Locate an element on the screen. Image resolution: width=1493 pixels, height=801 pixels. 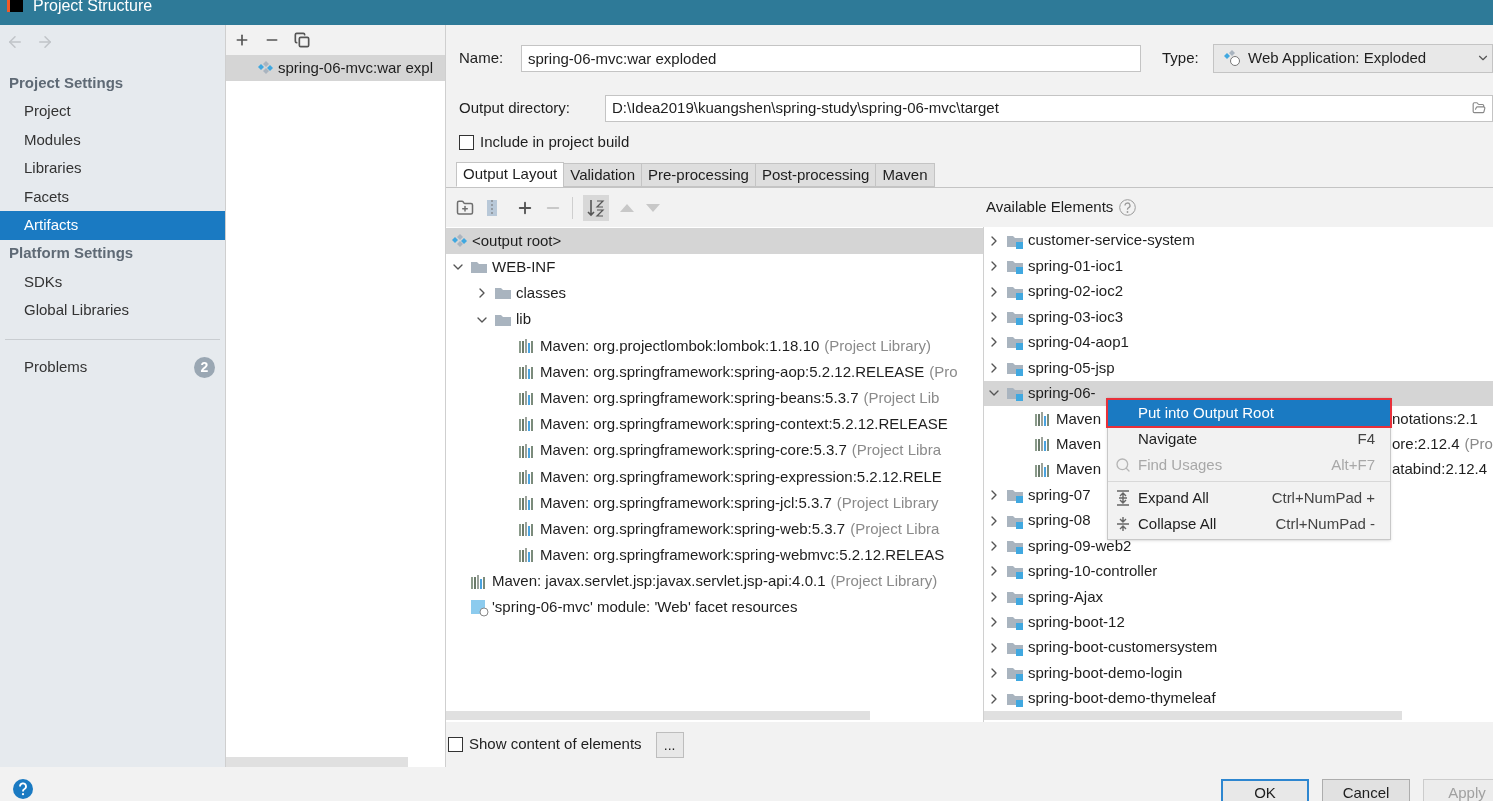
tree-label: Maven: org.springframework:spring-jcl:5.3.7 is located at coordinates (686, 502).